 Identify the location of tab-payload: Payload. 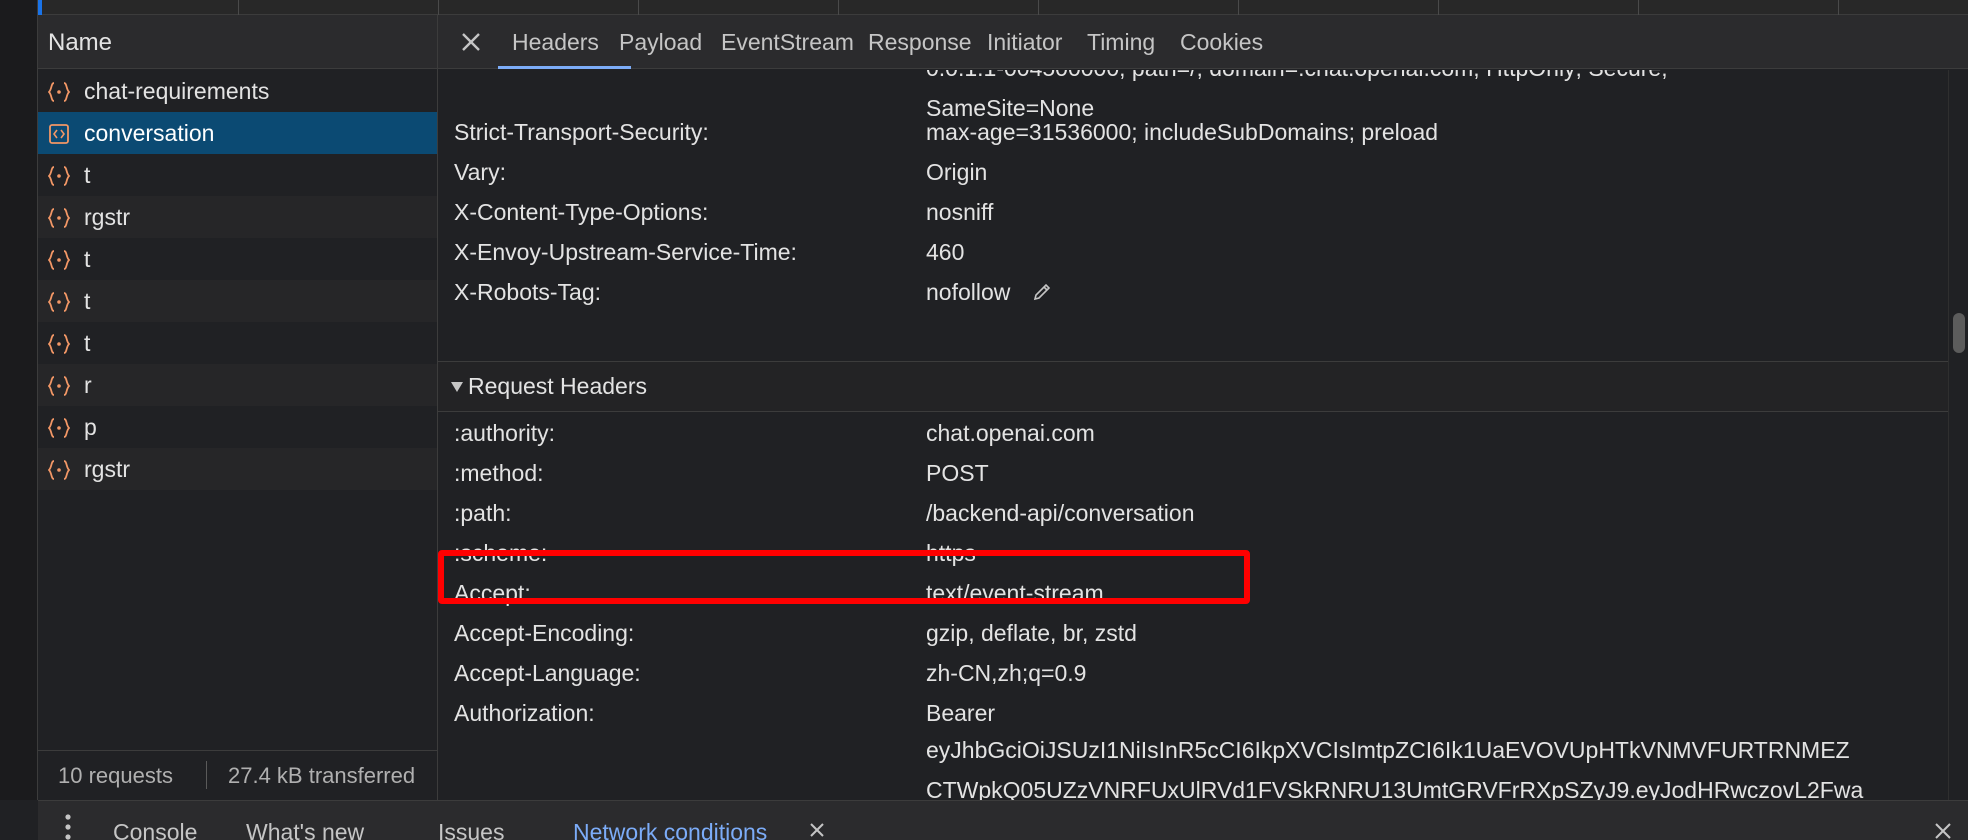
(660, 42).